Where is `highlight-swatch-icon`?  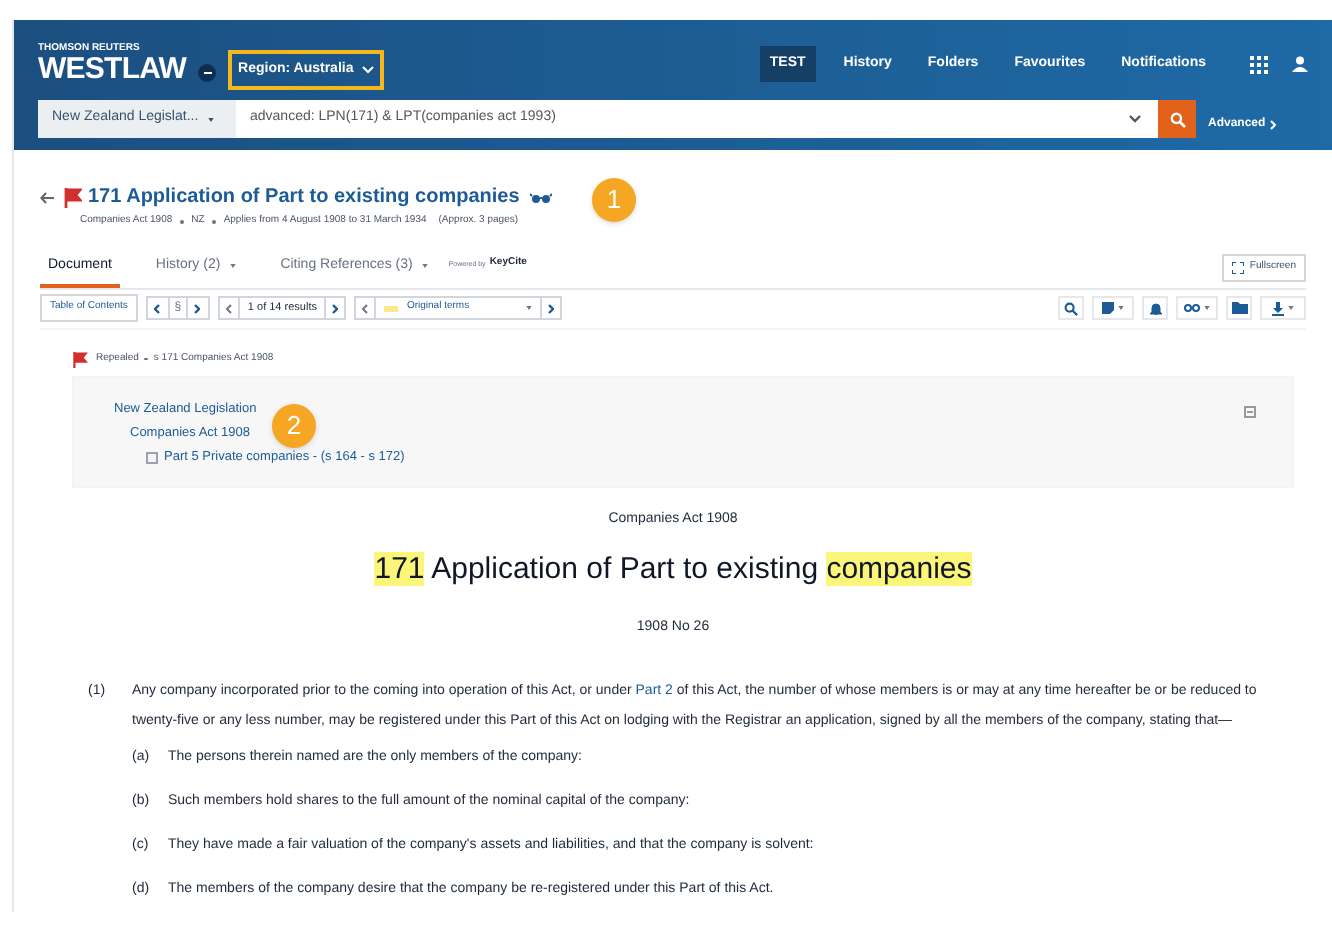 highlight-swatch-icon is located at coordinates (391, 308).